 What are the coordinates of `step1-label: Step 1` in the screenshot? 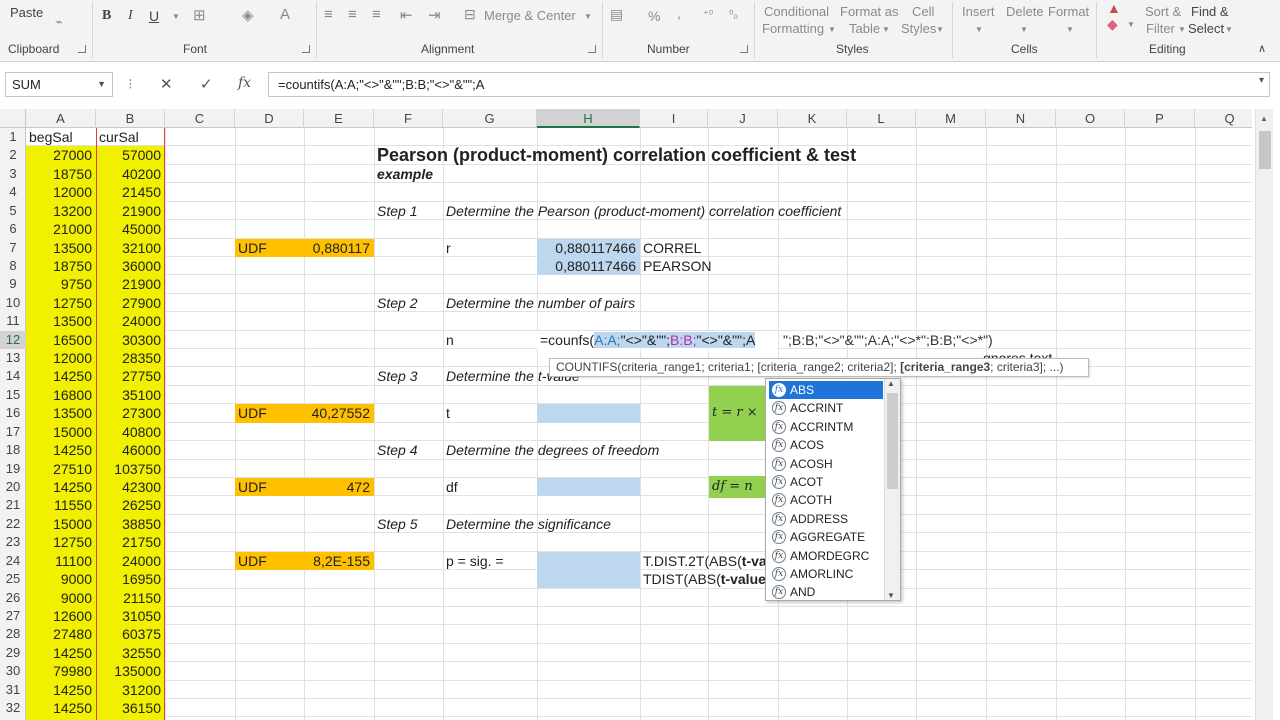 It's located at (408, 211).